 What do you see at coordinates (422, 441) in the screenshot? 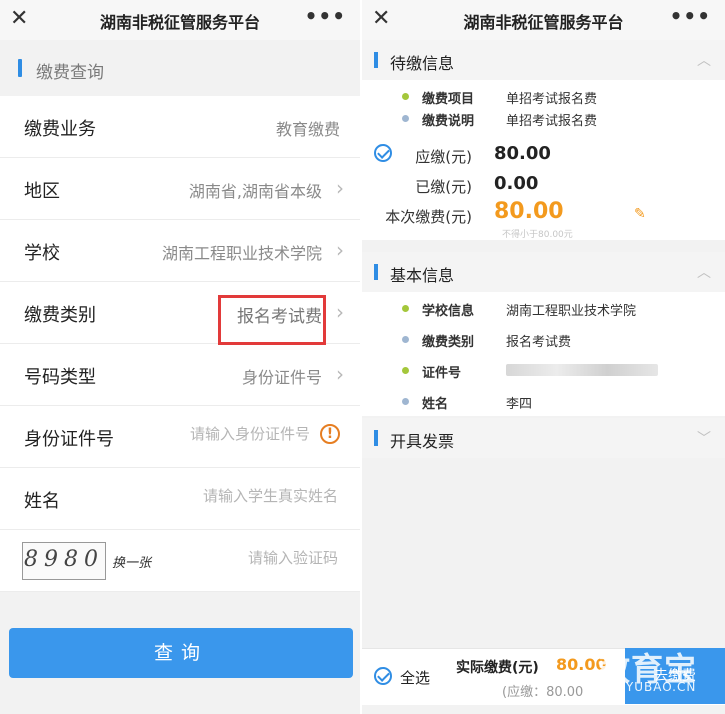
I see `section-title: 开具发票` at bounding box center [422, 441].